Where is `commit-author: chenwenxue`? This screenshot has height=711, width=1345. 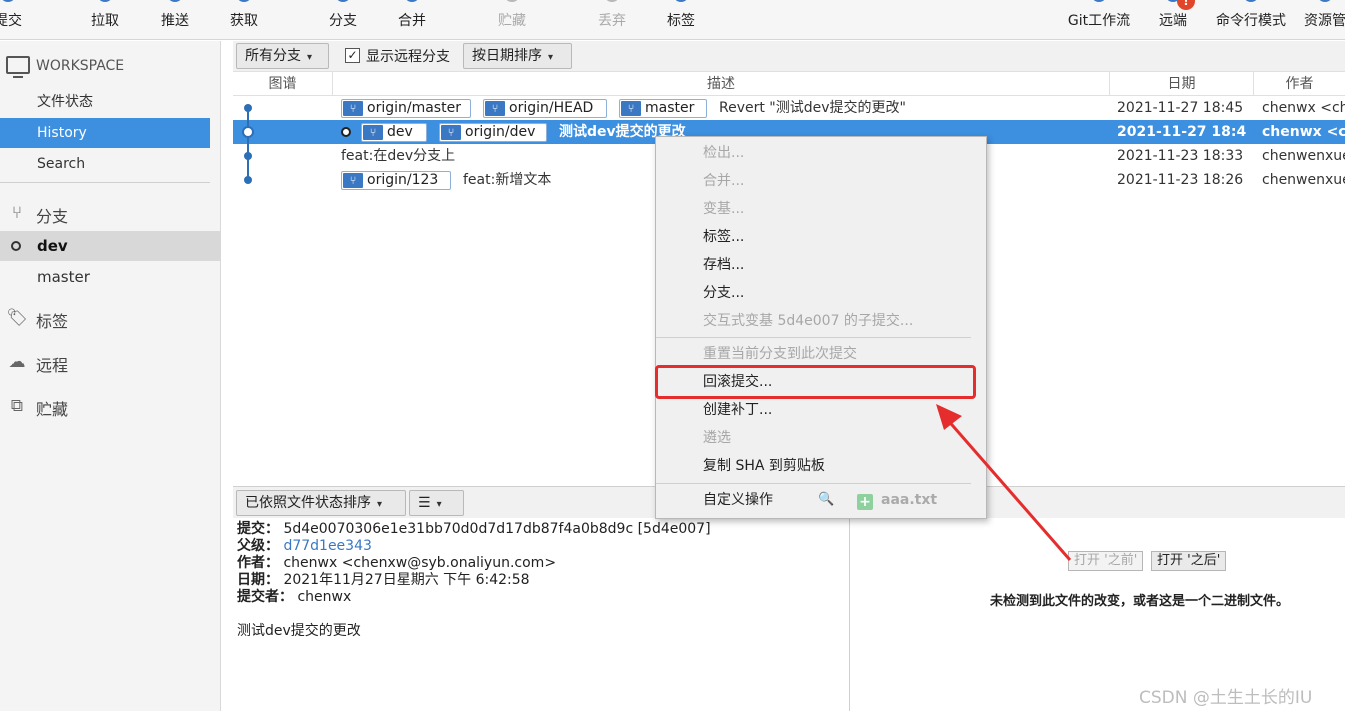 commit-author: chenwenxue is located at coordinates (1303, 156).